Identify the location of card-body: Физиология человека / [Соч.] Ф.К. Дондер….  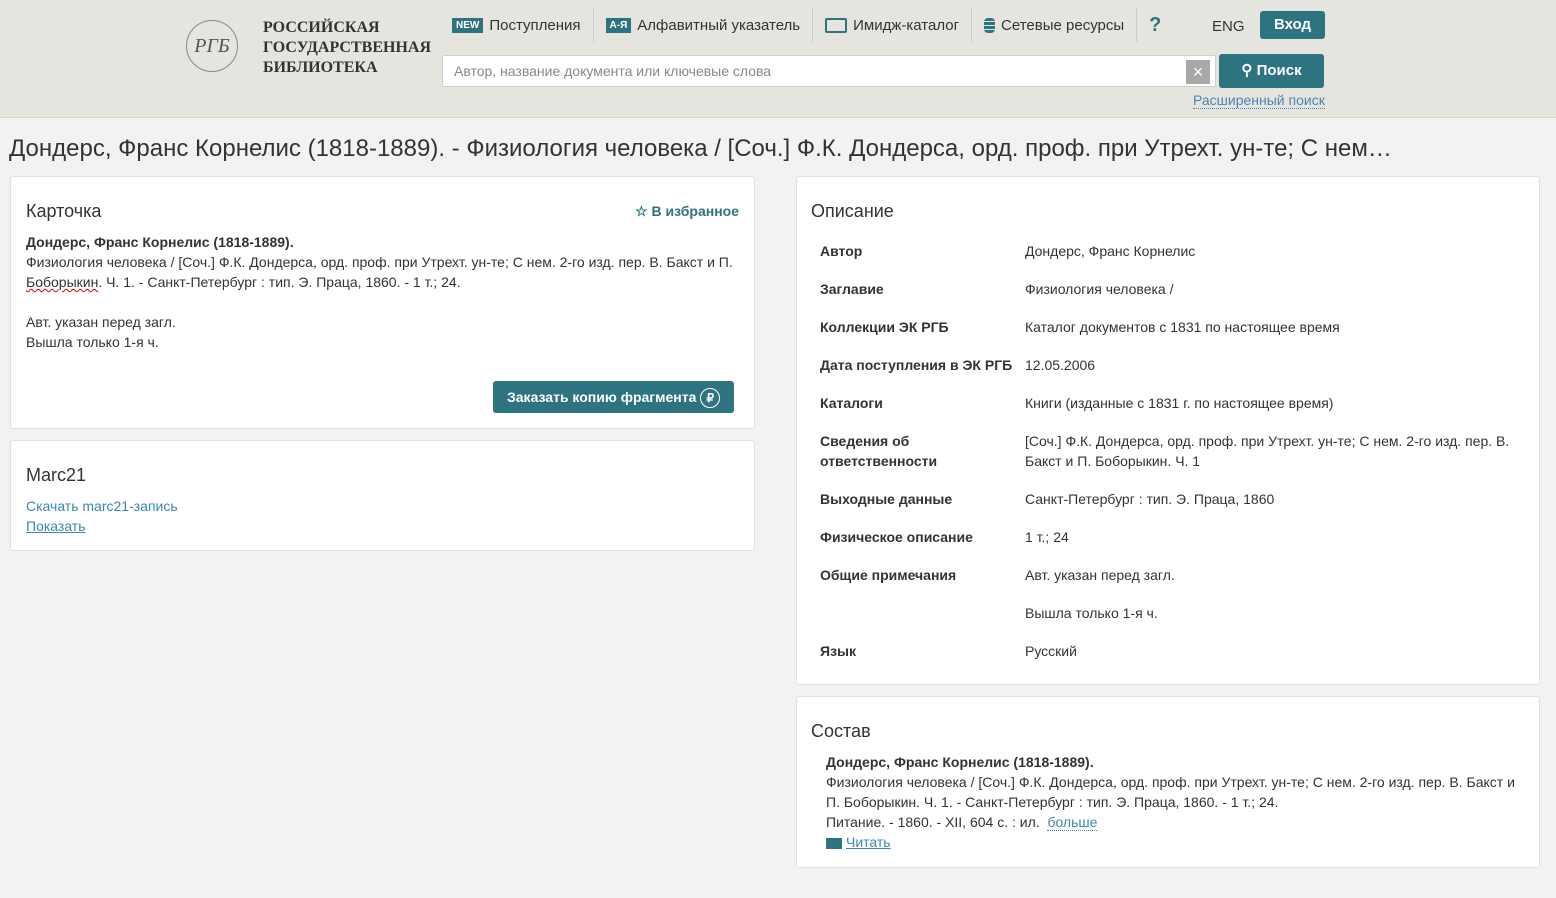
(379, 262).